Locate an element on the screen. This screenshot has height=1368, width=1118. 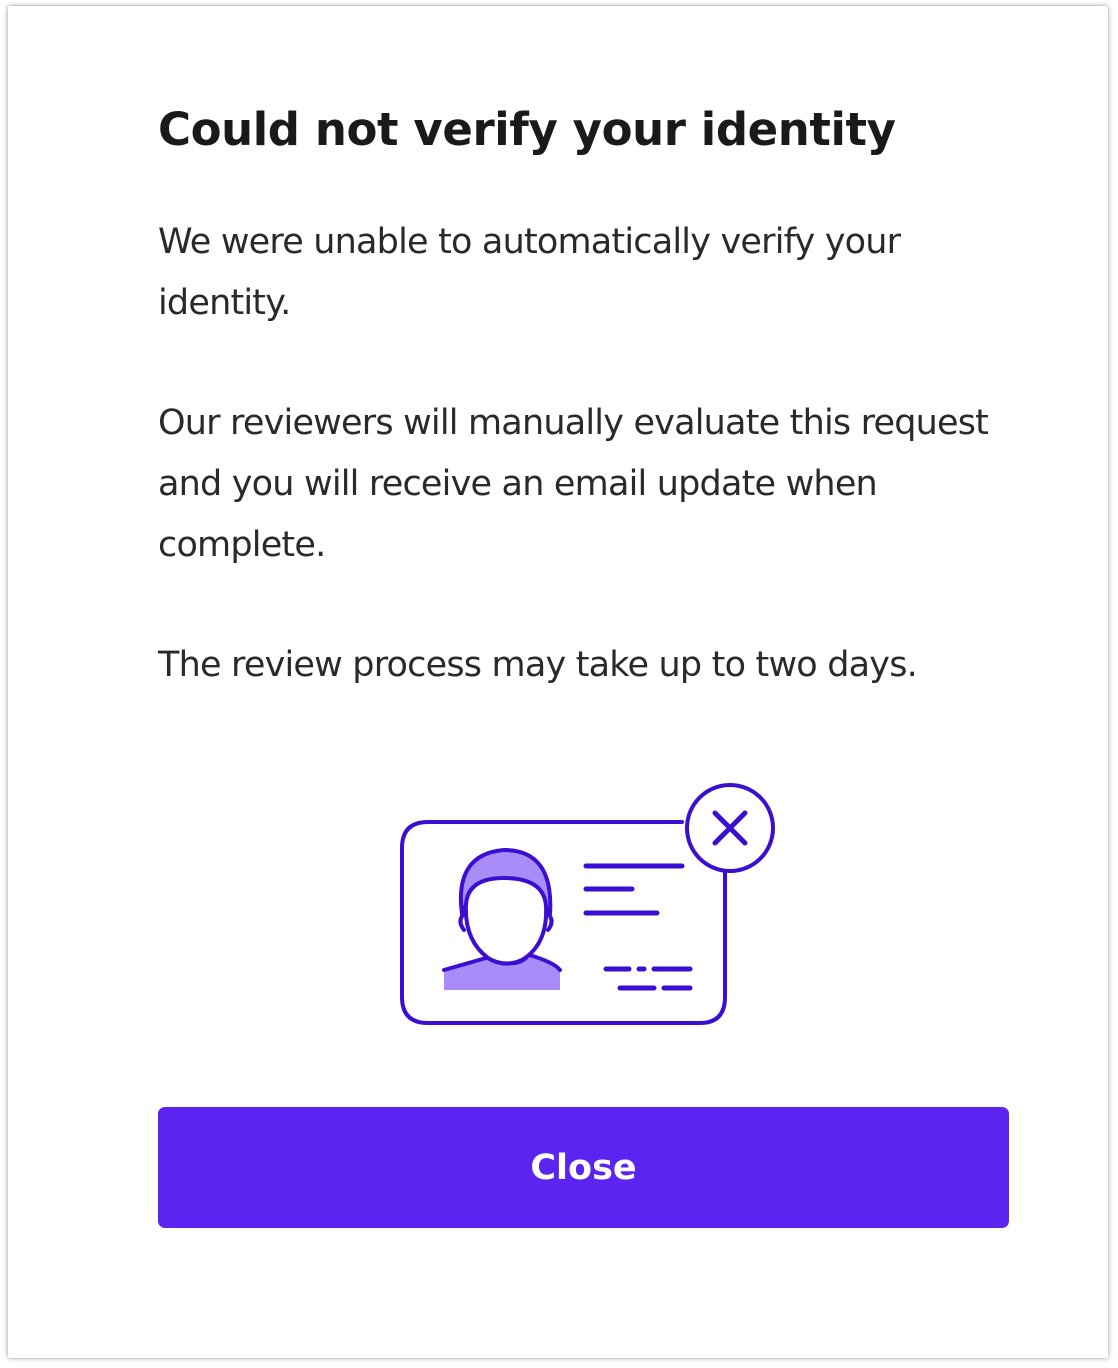
dialog-title: Could not verify your identity is located at coordinates (527, 129).